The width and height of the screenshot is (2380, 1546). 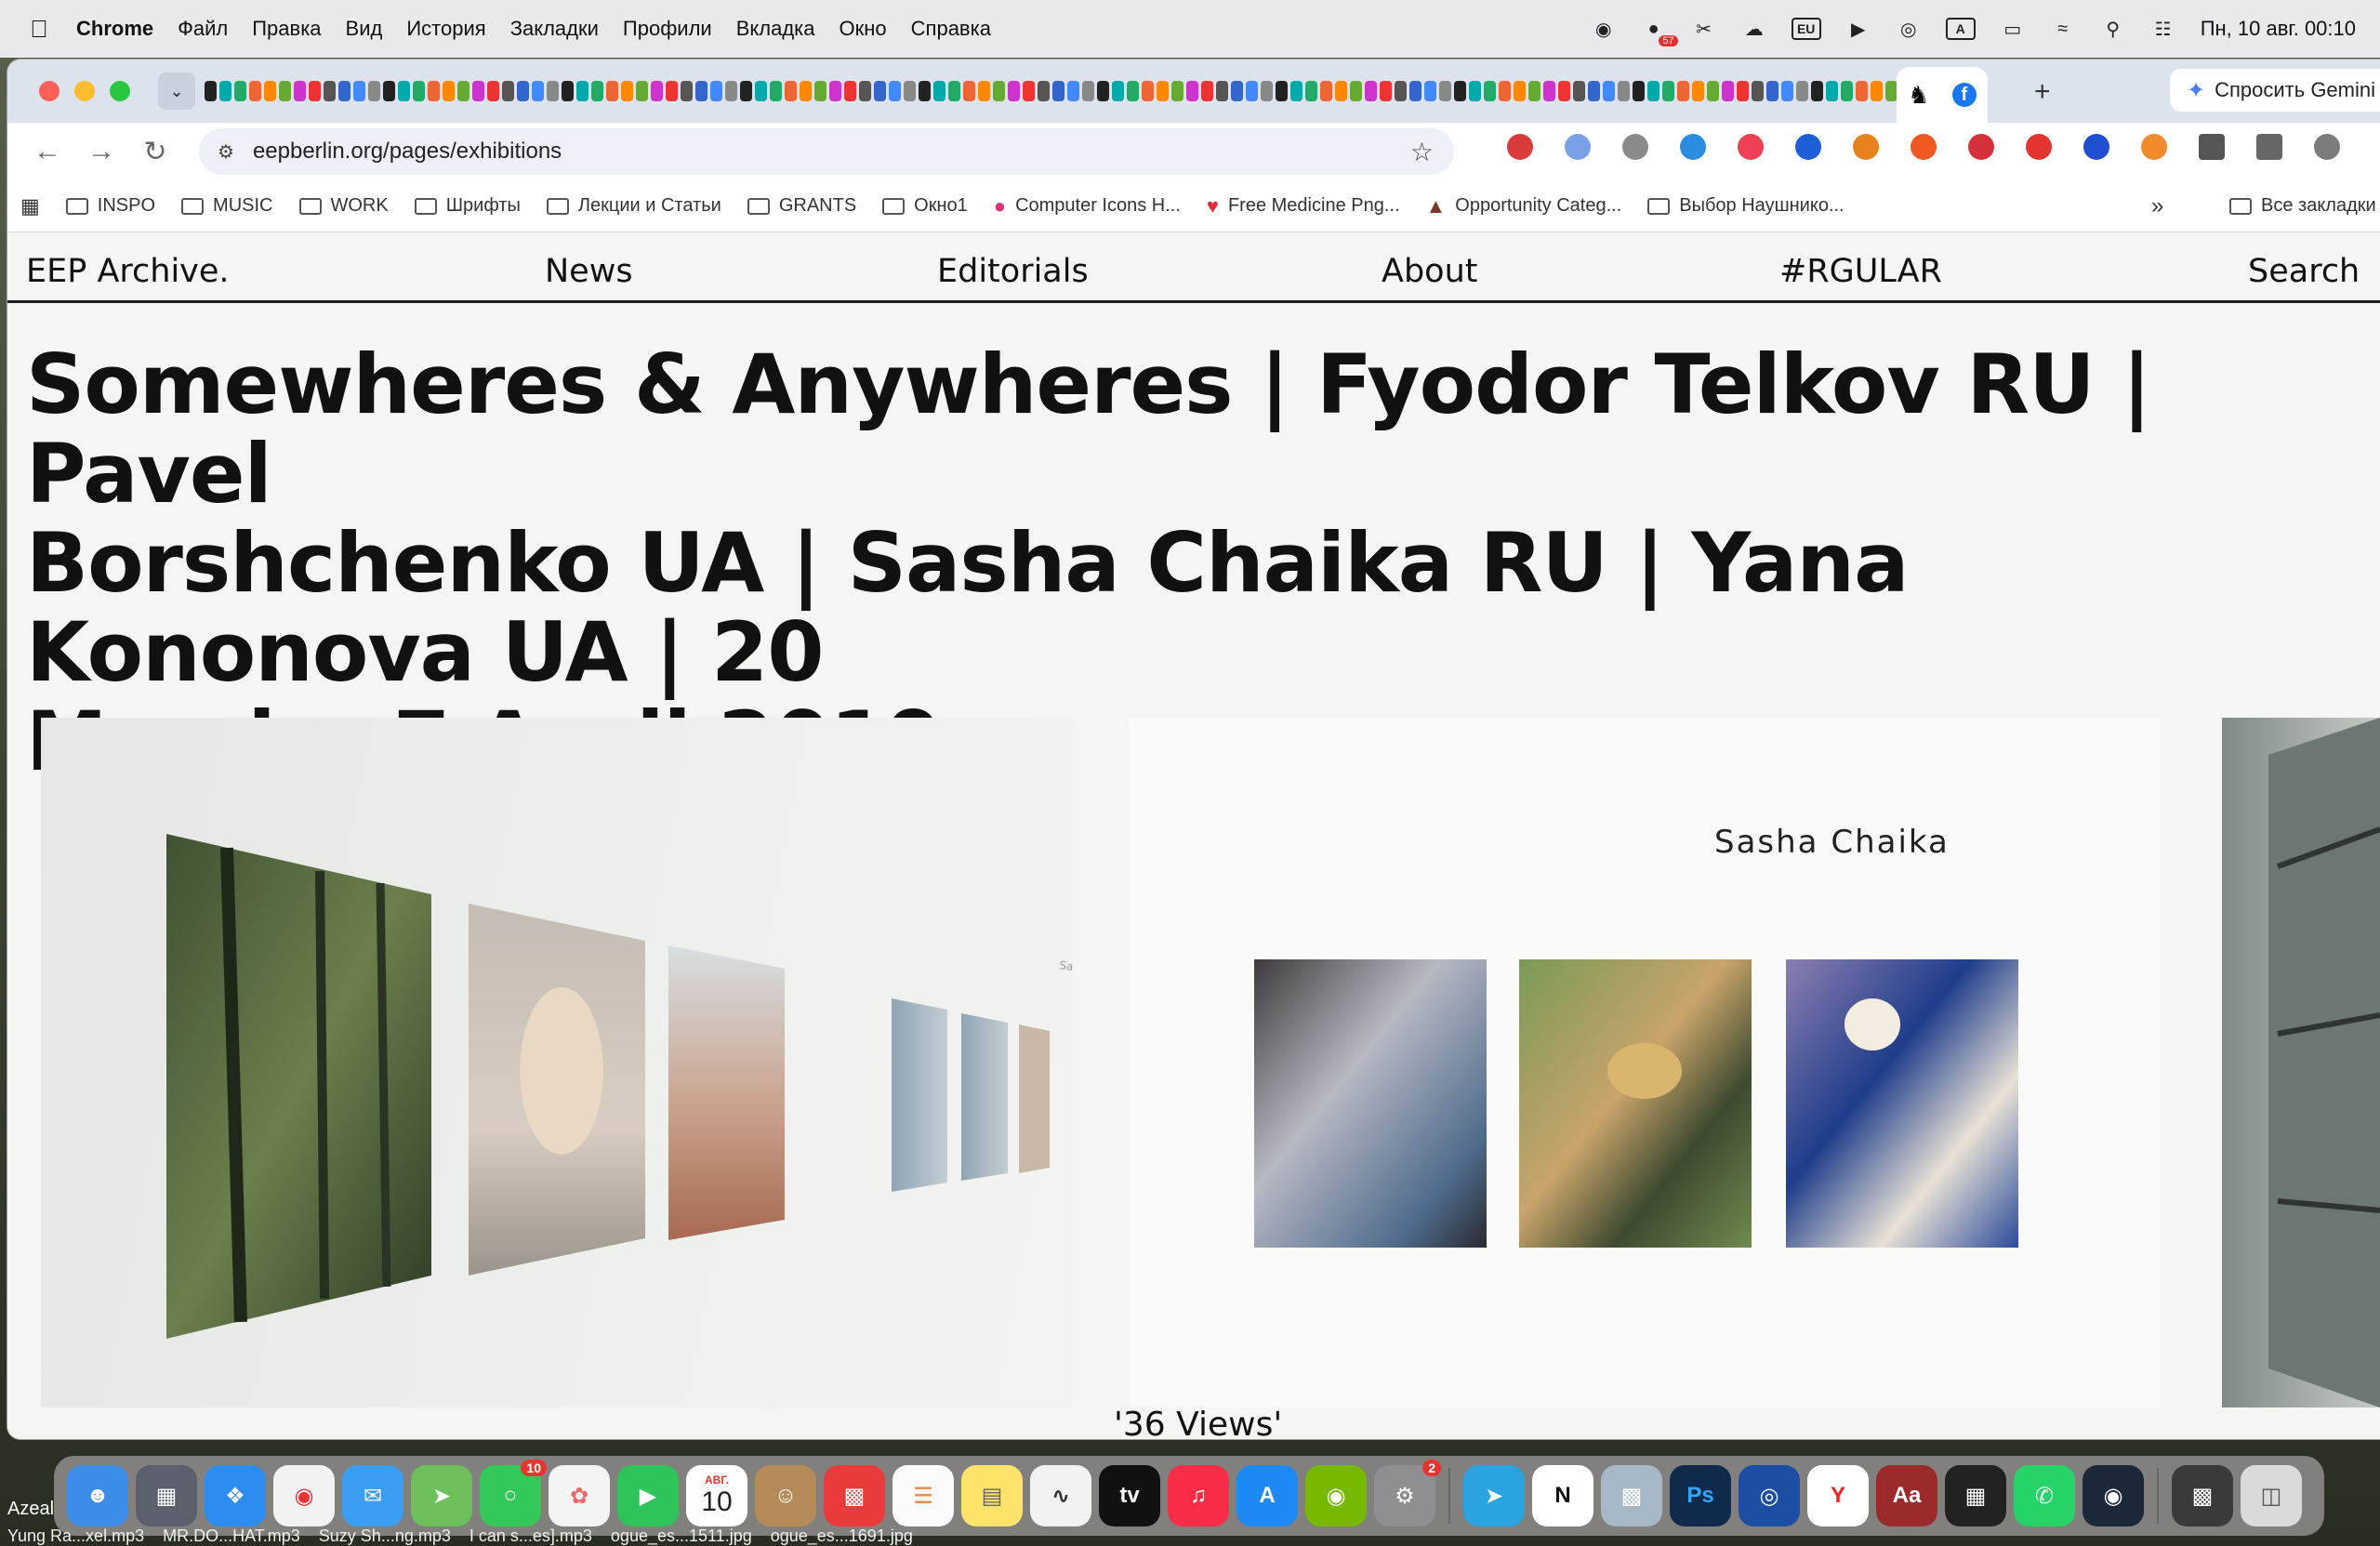 What do you see at coordinates (2368, 146) in the screenshot?
I see `chrome-menu-icon: ⋮` at bounding box center [2368, 146].